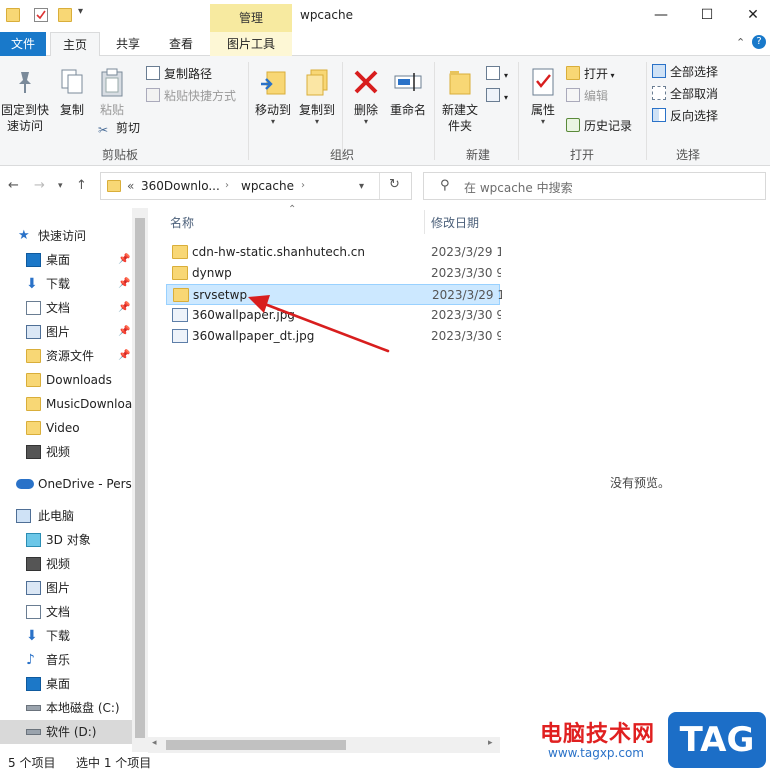 The image size is (770, 773). What do you see at coordinates (181, 44) in the screenshot?
I see `tab-view: 查看` at bounding box center [181, 44].